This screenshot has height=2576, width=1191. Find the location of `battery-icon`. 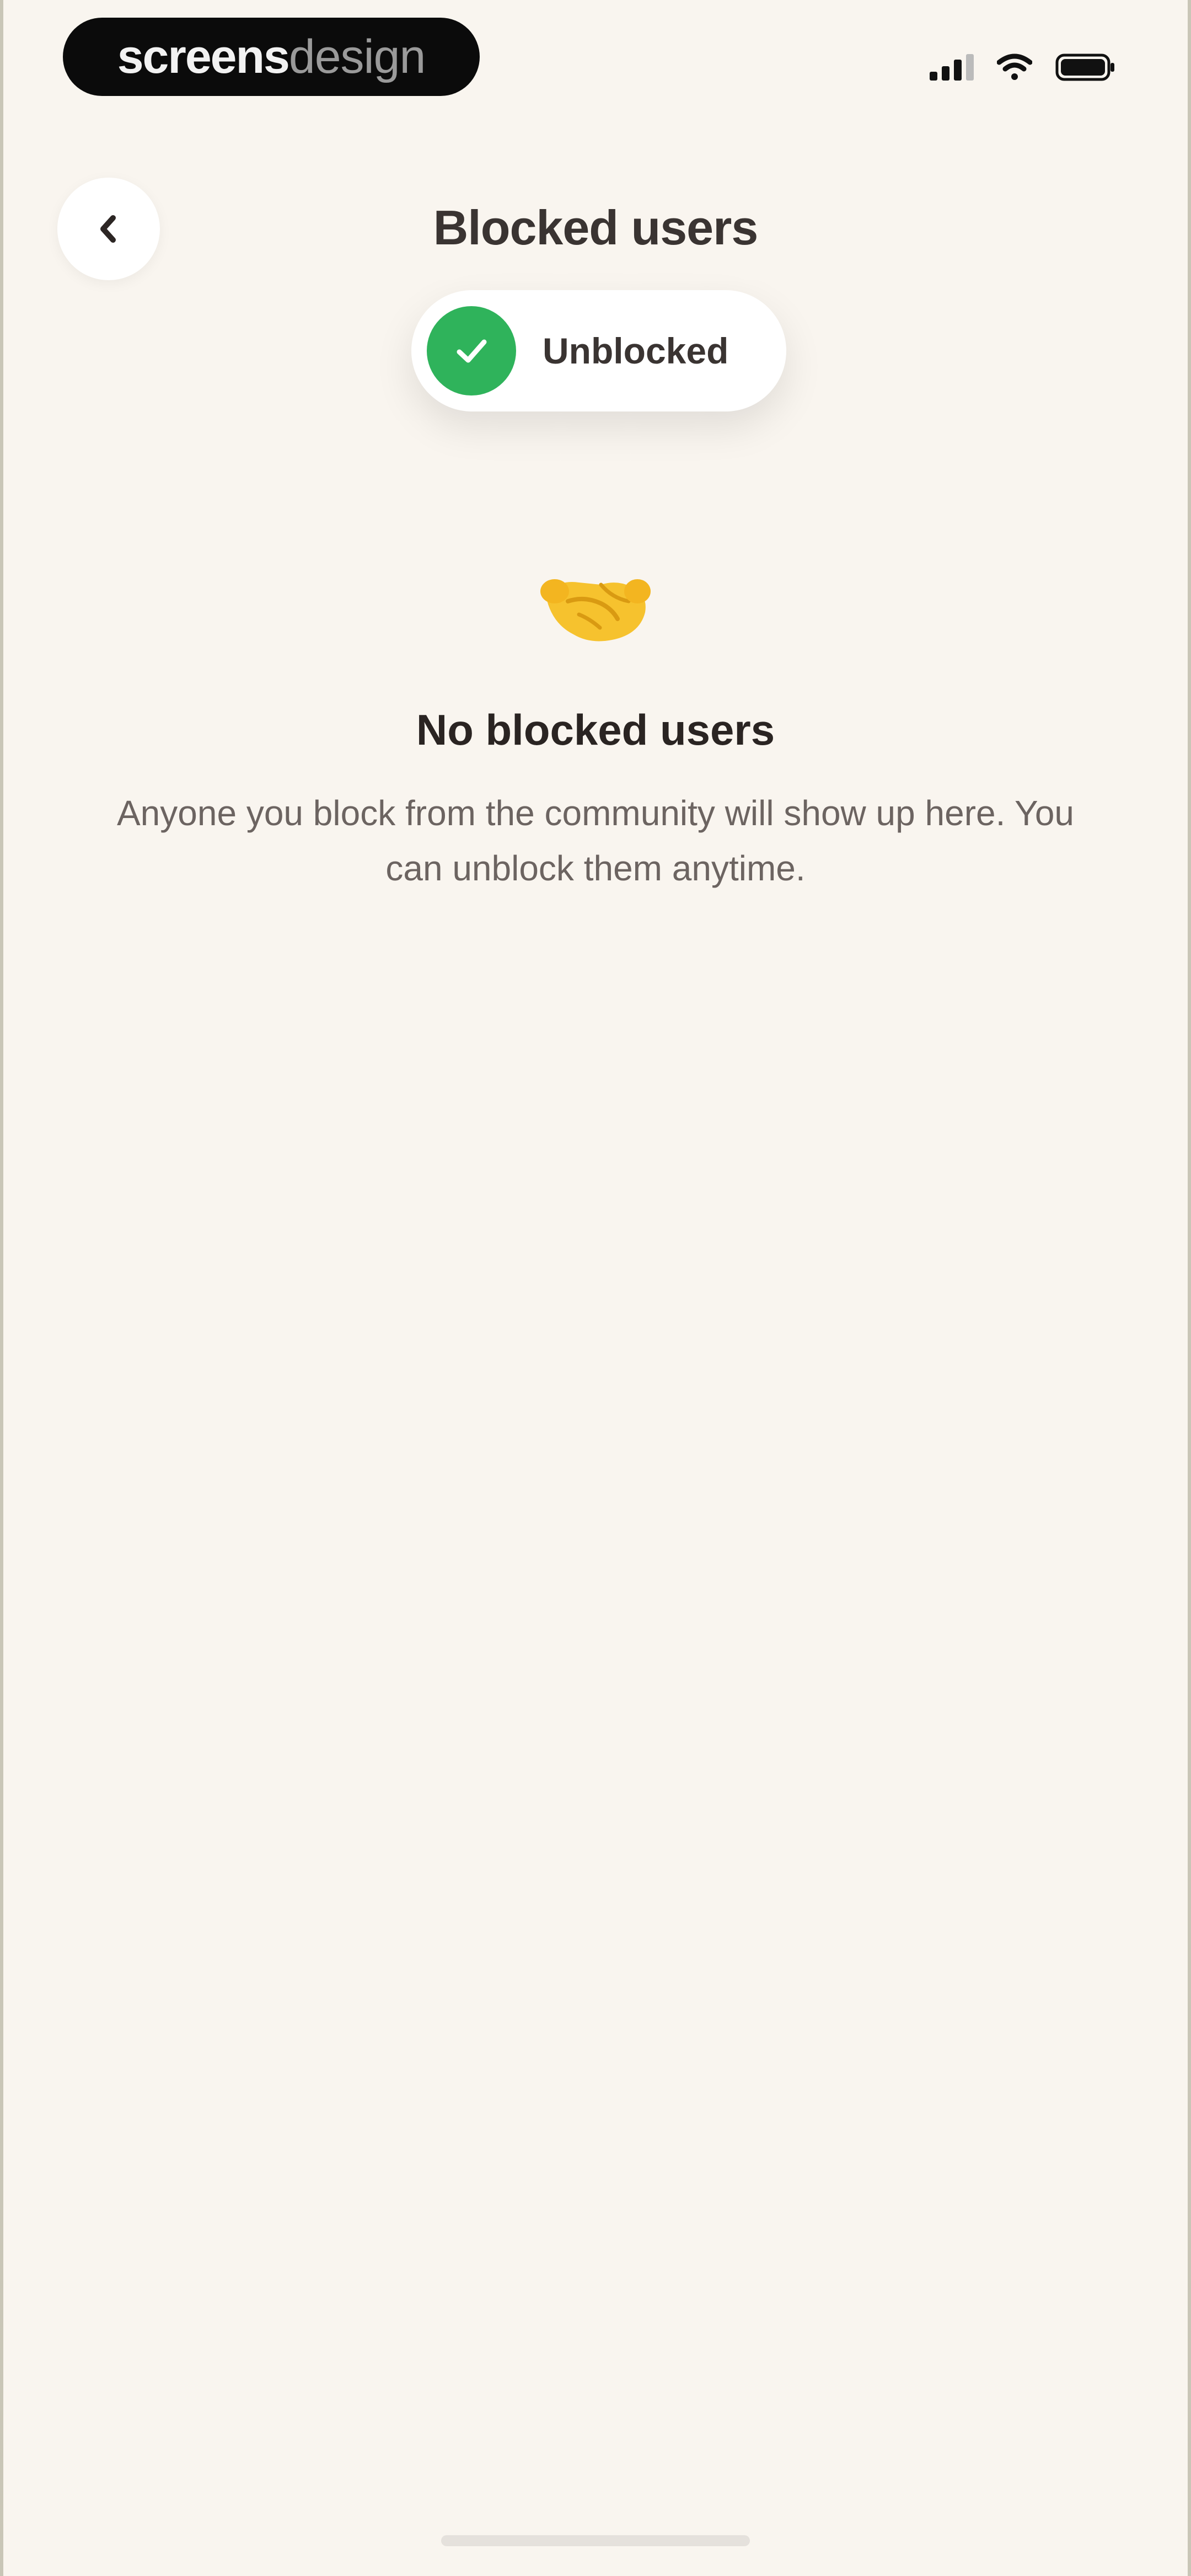

battery-icon is located at coordinates (1085, 67).